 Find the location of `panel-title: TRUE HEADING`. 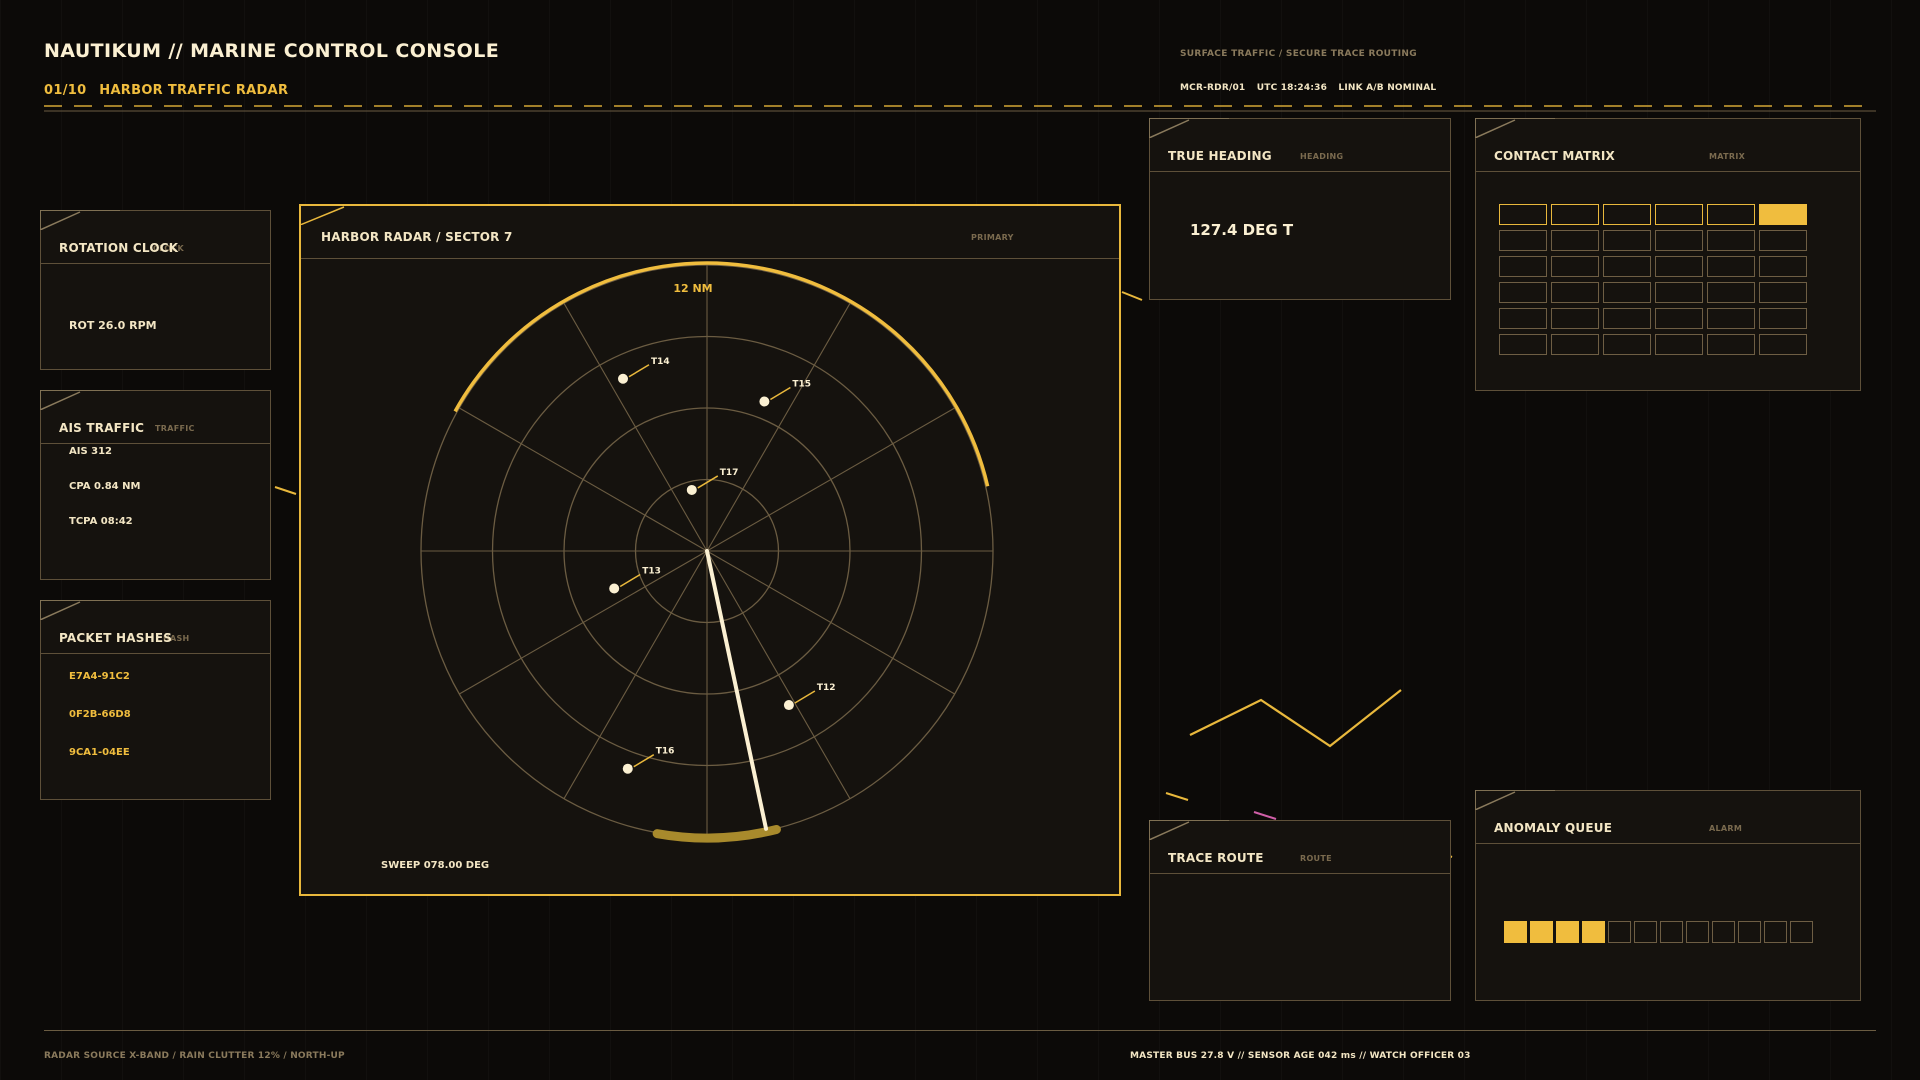

panel-title: TRUE HEADING is located at coordinates (1220, 156).